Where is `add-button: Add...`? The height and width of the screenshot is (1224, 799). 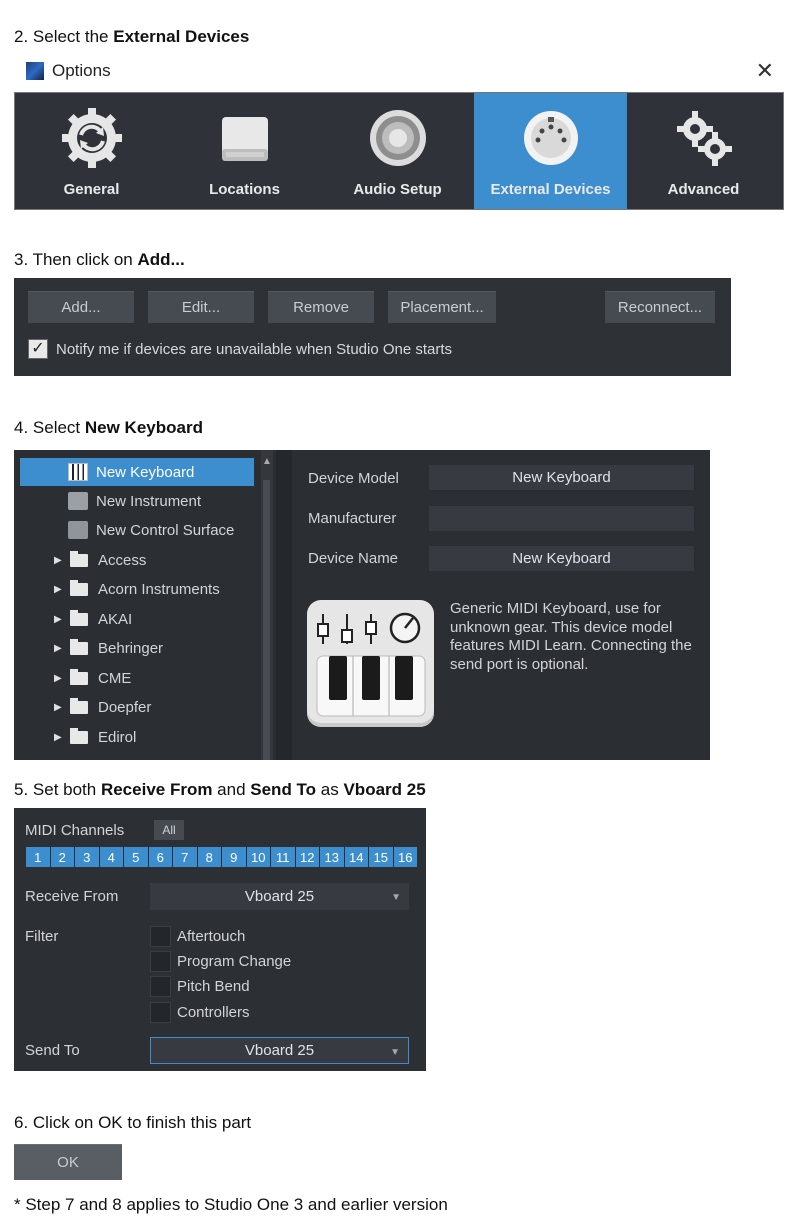
add-button: Add... is located at coordinates (81, 307).